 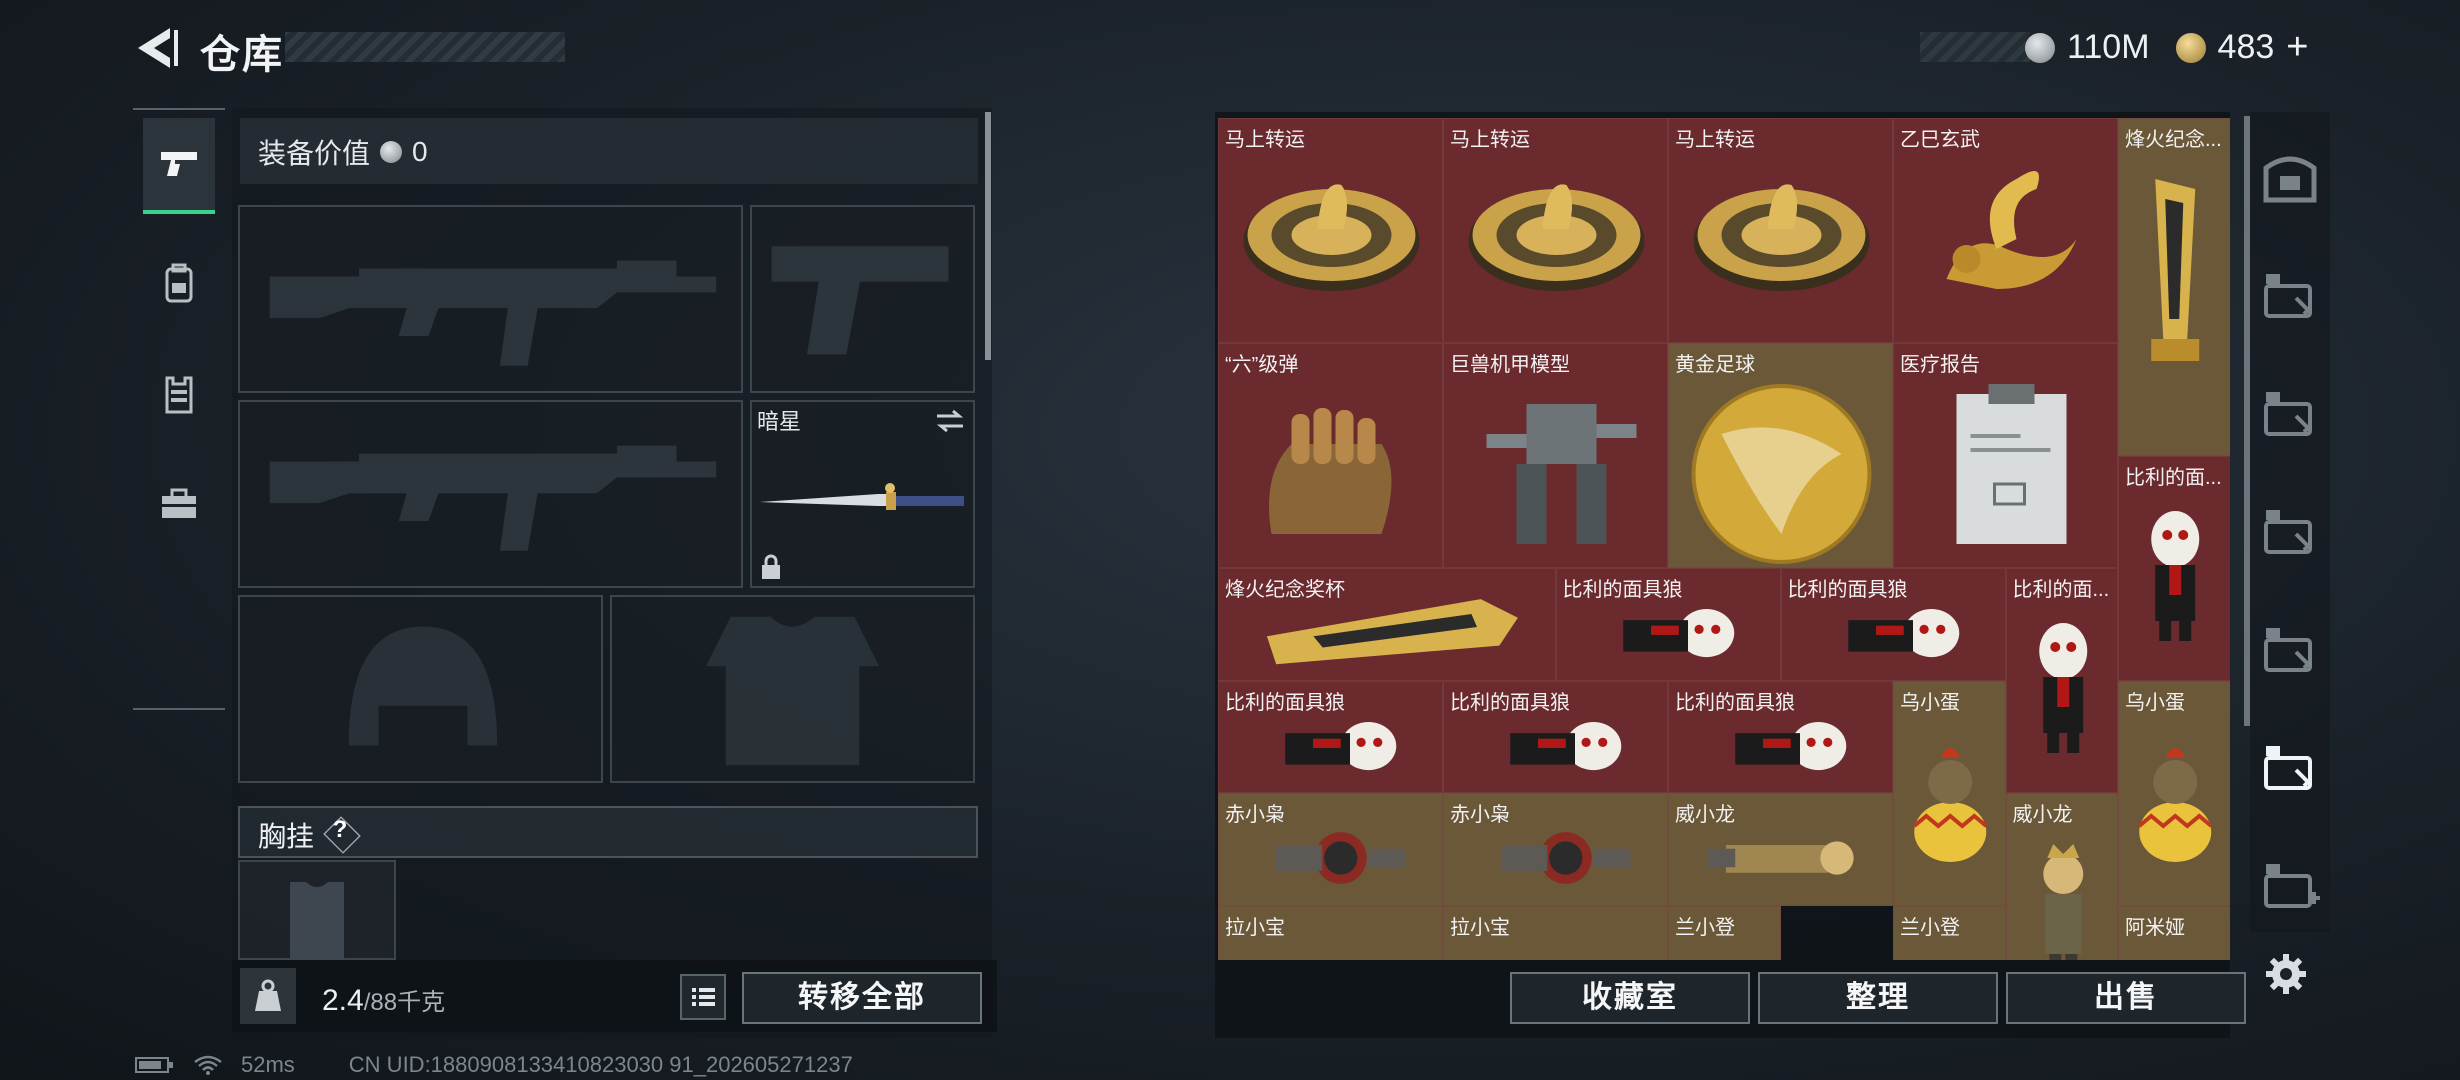 I want to click on storage-item-name: 比利的面具狼, so click(x=1510, y=702).